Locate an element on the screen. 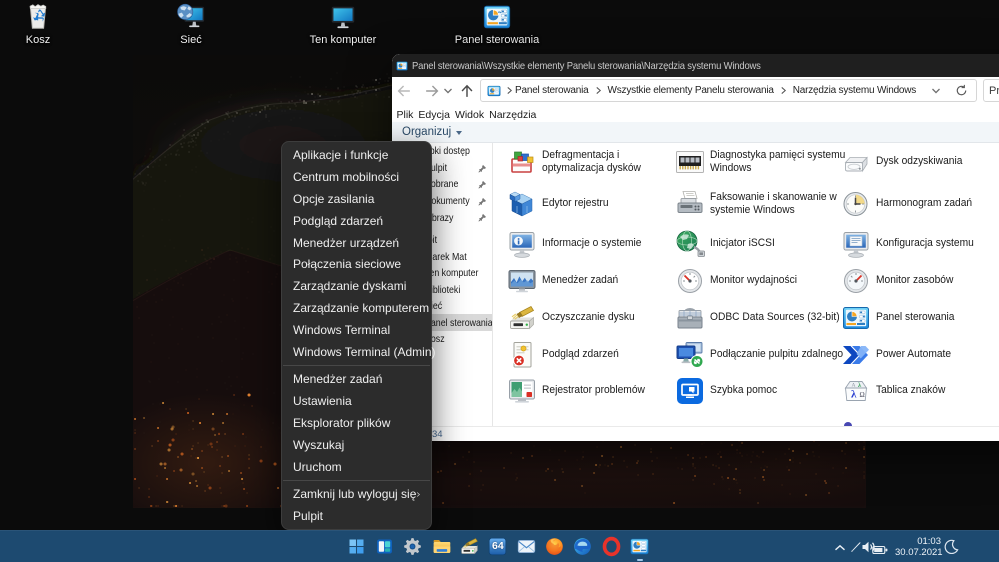 This screenshot has width=999, height=562. context-menu-item-label: Windows Terminal (Admin) is located at coordinates (364, 351).